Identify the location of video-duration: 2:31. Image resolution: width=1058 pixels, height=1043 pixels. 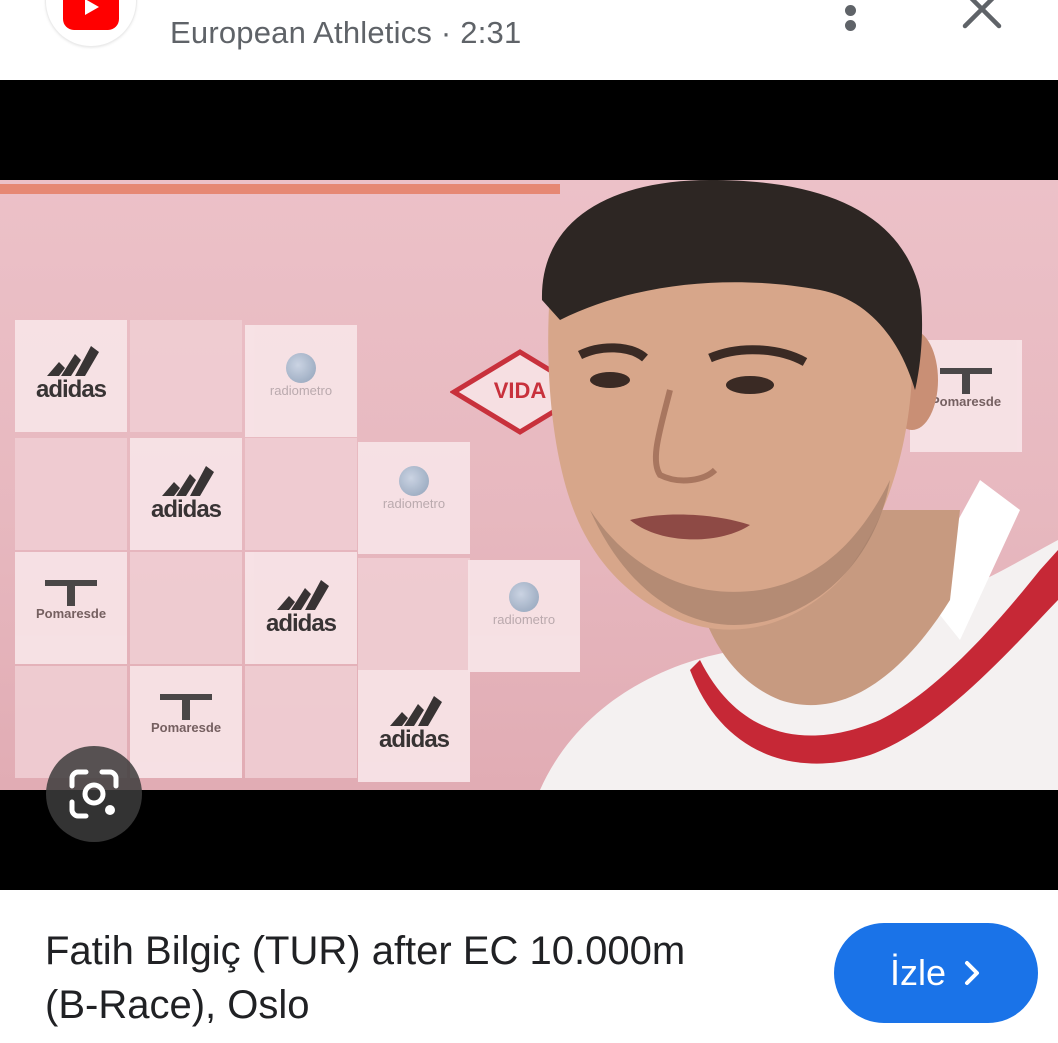
(491, 32).